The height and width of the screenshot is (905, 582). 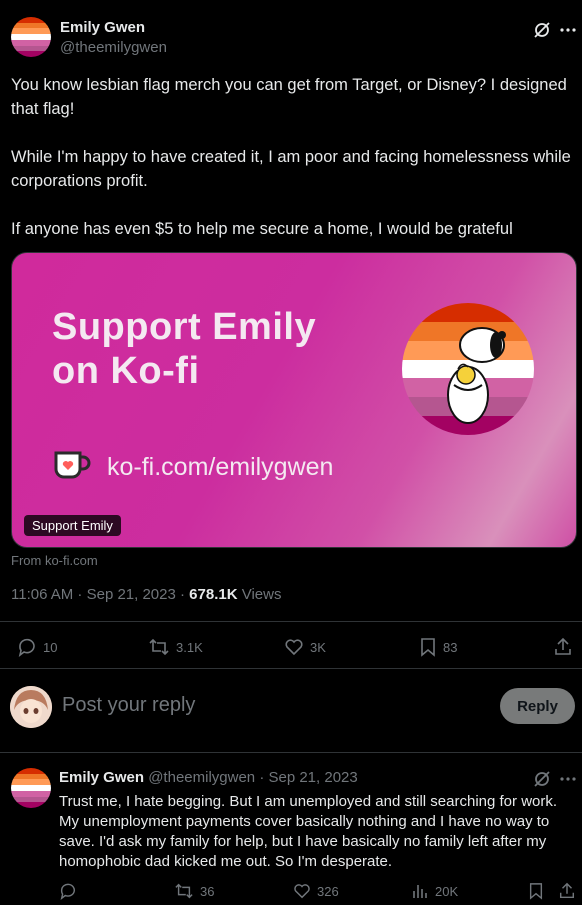 I want to click on reply-input: Post your reply, so click(x=128, y=705).